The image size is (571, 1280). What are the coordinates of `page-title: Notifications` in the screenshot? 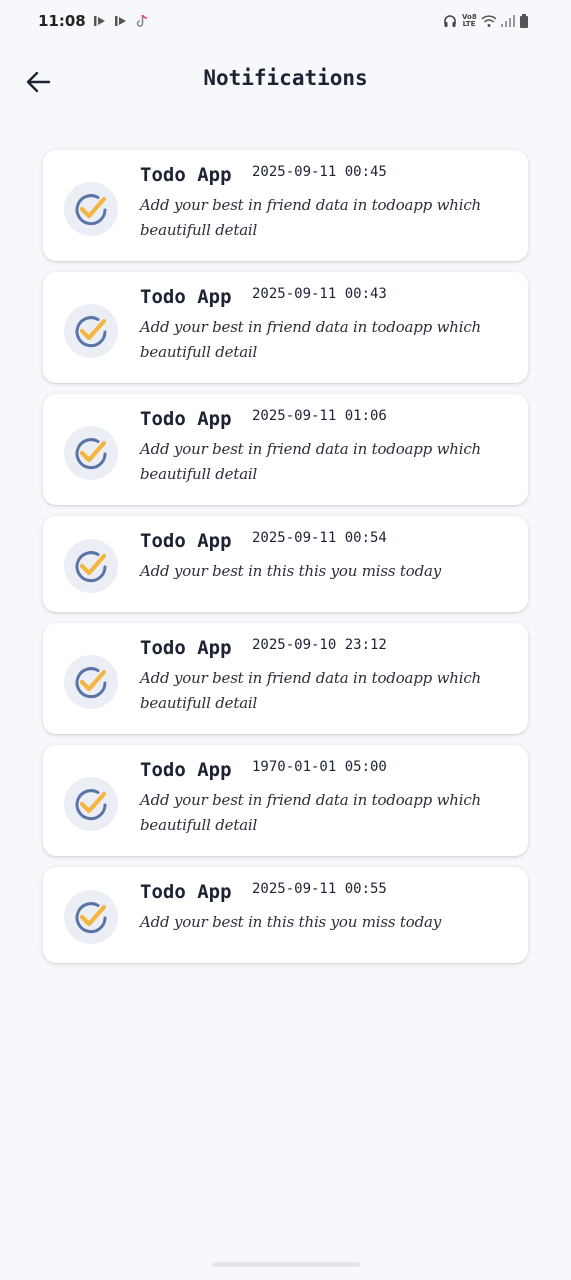 It's located at (285, 78).